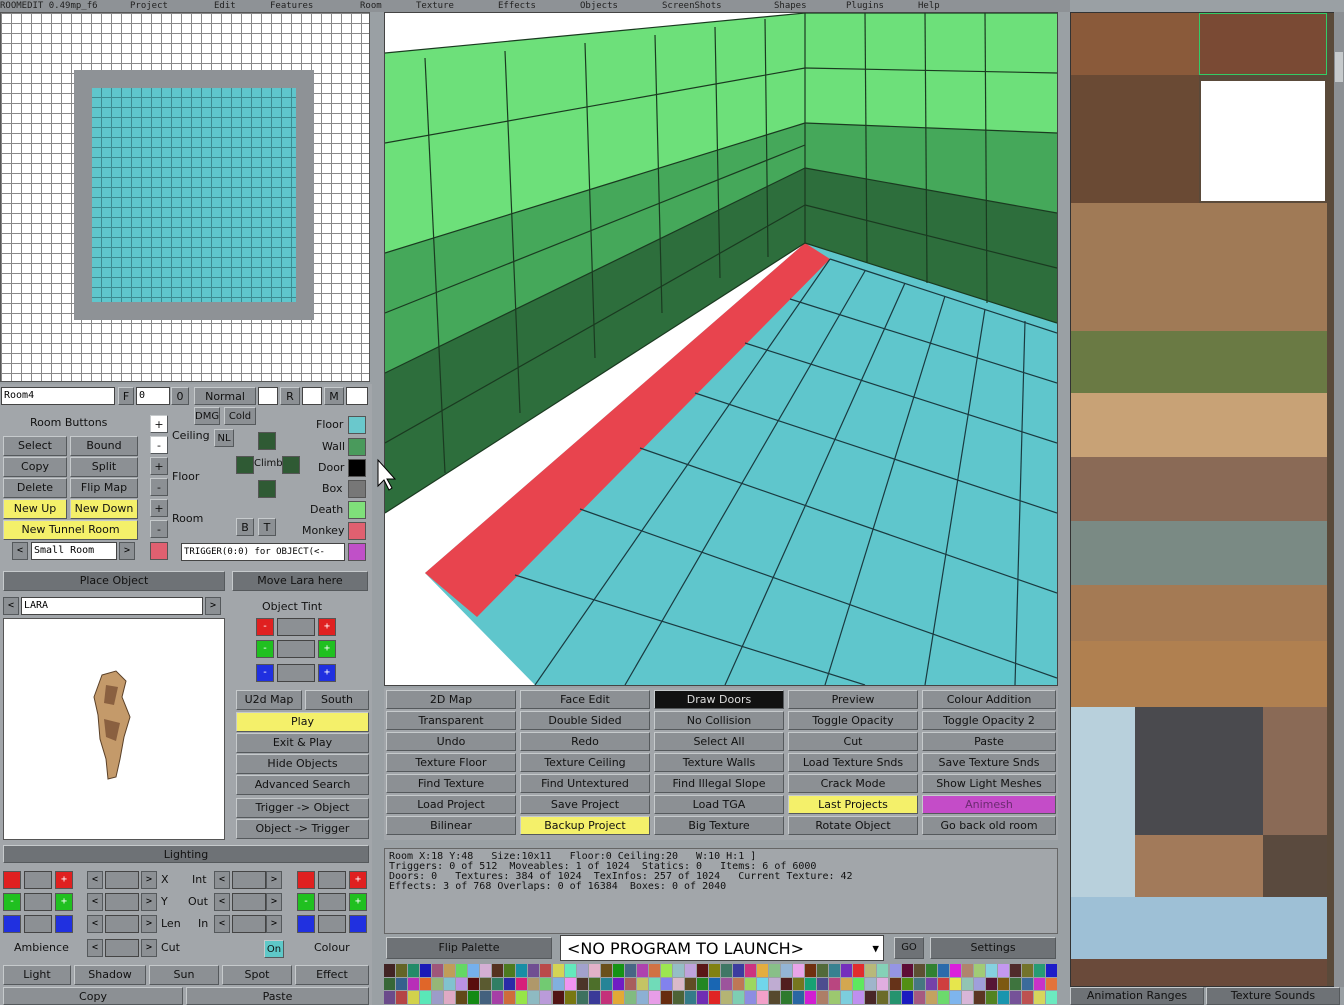 The width and height of the screenshot is (1344, 1005). Describe the element at coordinates (274, 924) in the screenshot. I see `in-next-button: >` at that location.